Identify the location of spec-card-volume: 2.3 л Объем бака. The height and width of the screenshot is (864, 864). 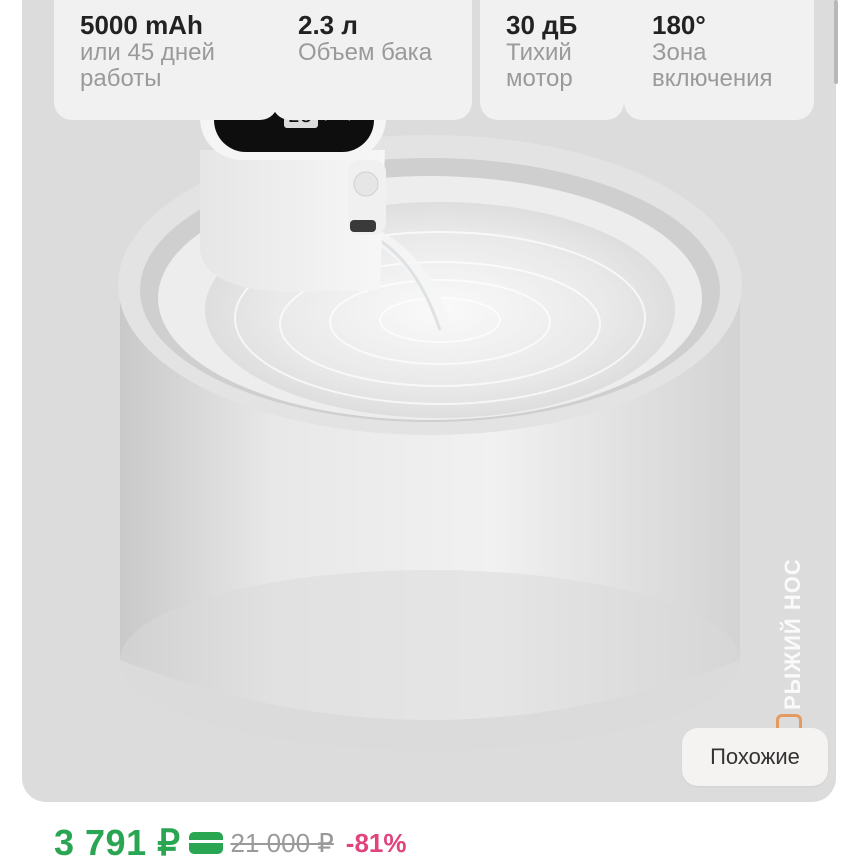
(372, 60).